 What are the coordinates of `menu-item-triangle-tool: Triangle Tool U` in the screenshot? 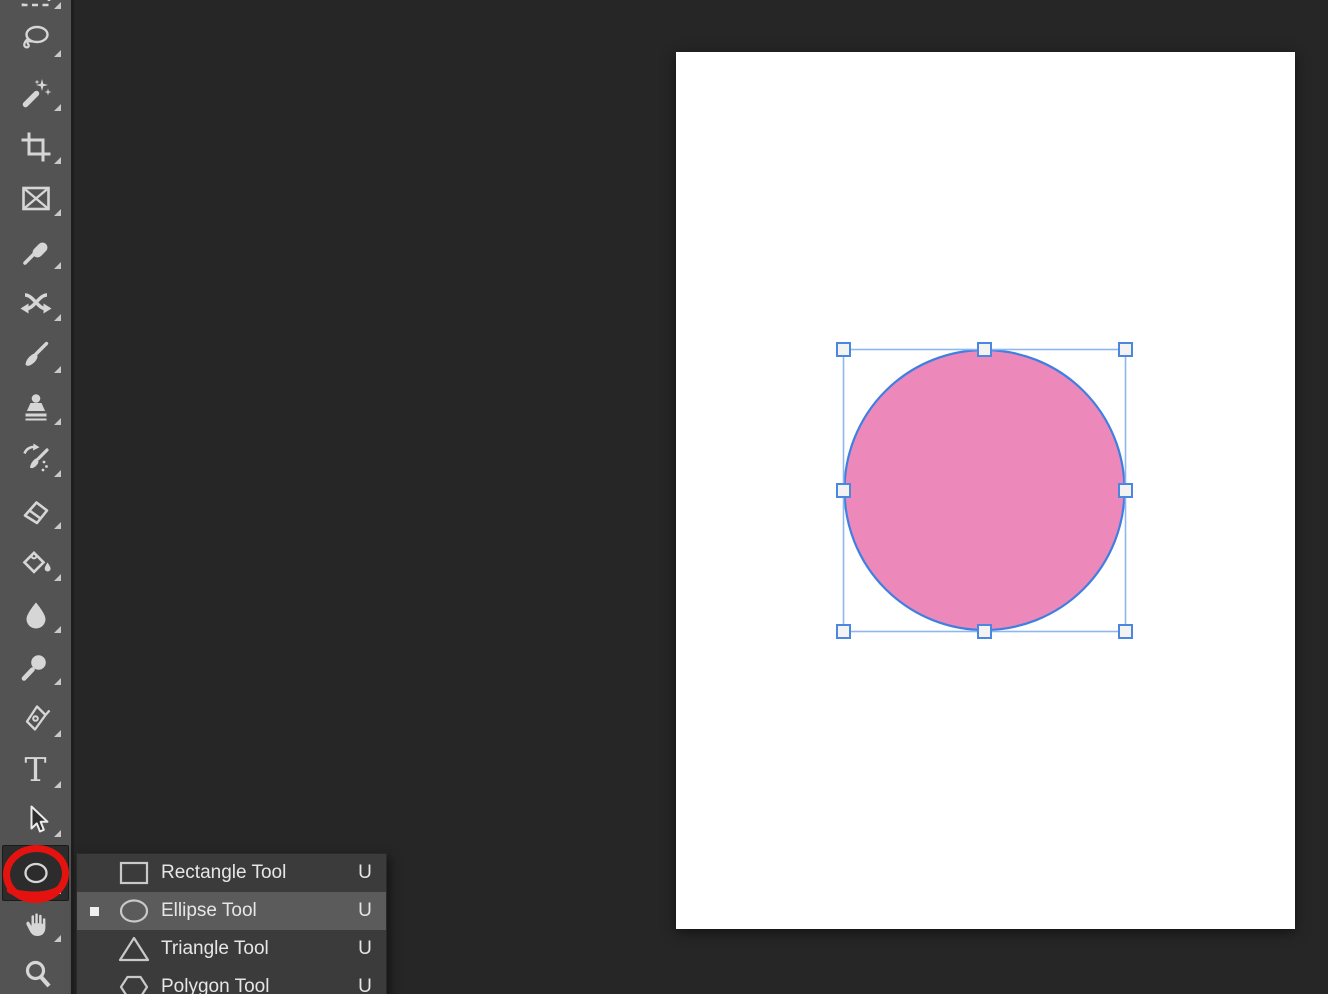 It's located at (231, 949).